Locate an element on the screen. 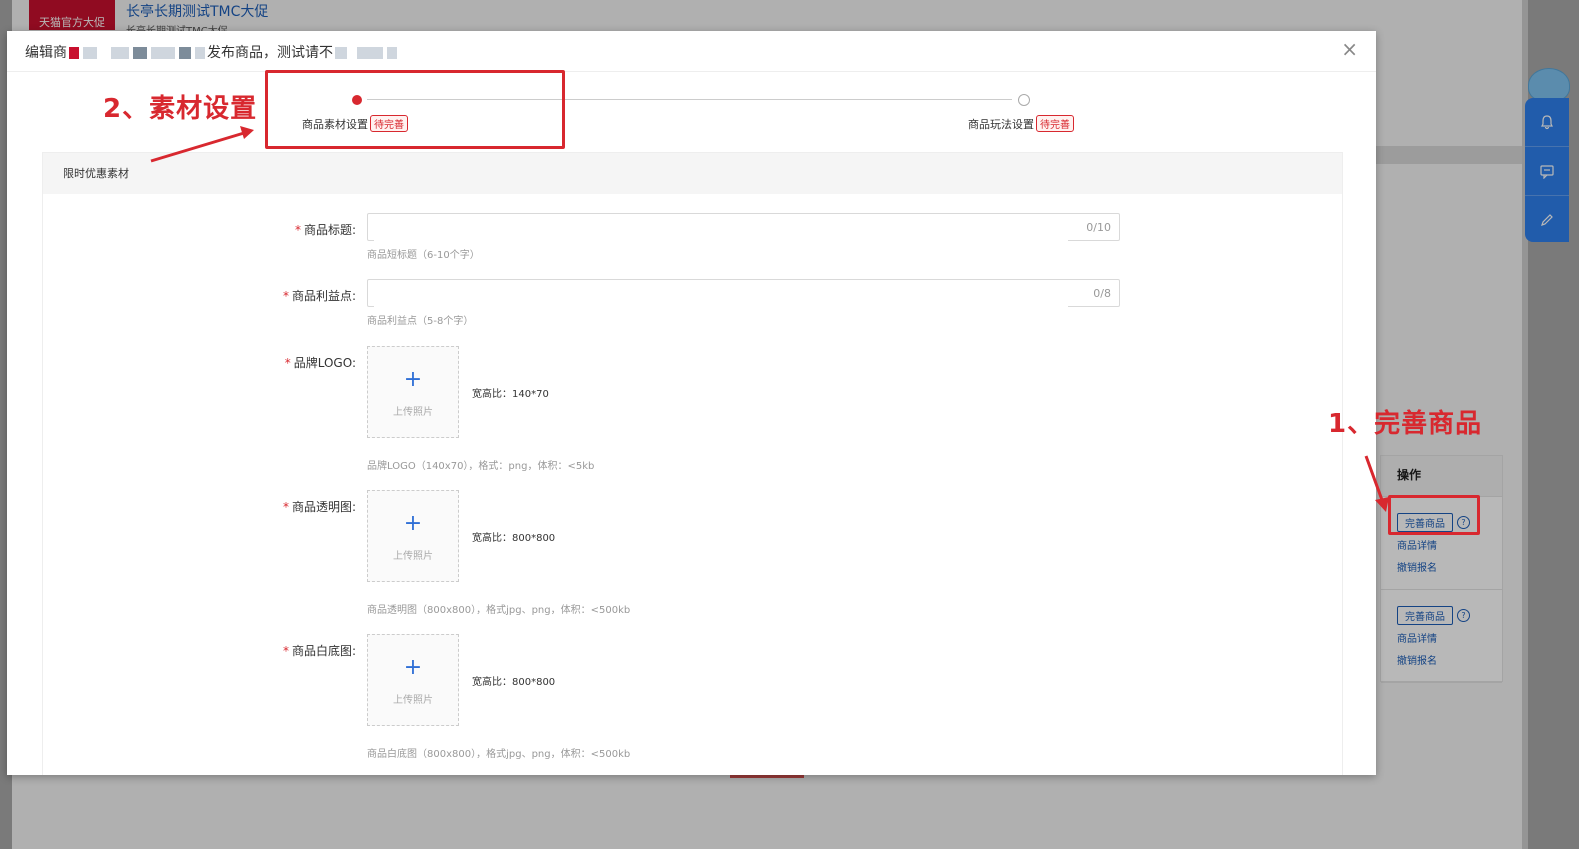 Image resolution: width=1579 pixels, height=849 pixels. close-icon: × is located at coordinates (1349, 49).